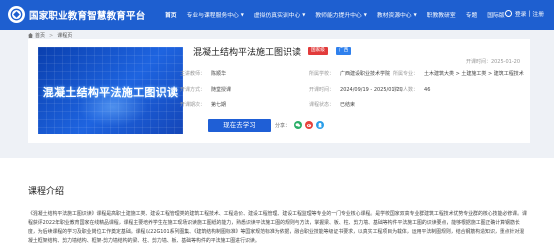  I want to click on site-title: 国家职业教育智慧教育平台, so click(87, 15).